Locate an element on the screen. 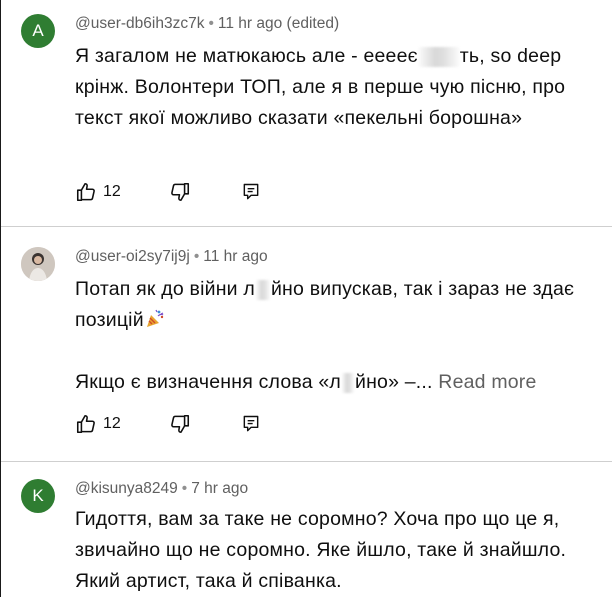 This screenshot has height=597, width=612. party-popper-emoji-icon is located at coordinates (155, 318).